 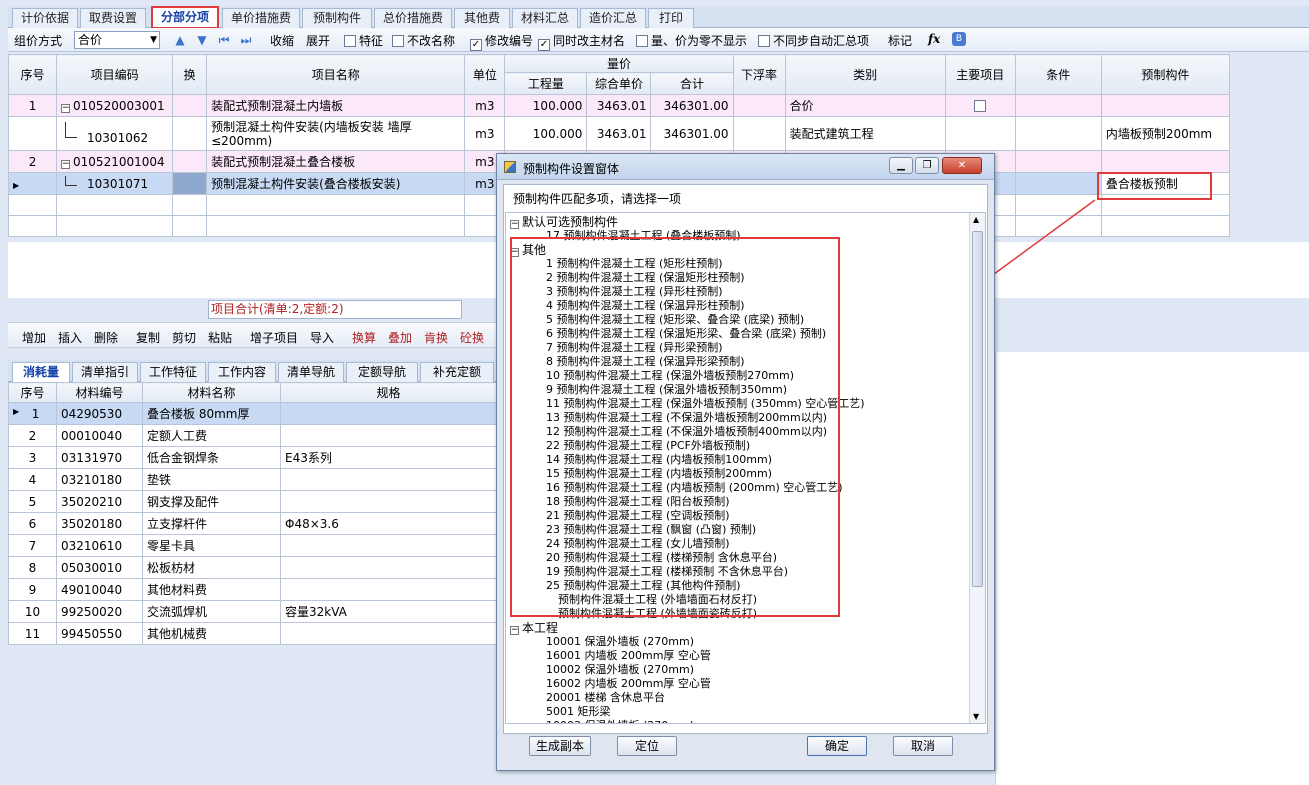 What do you see at coordinates (671, 18) in the screenshot?
I see `tab-print: 打印` at bounding box center [671, 18].